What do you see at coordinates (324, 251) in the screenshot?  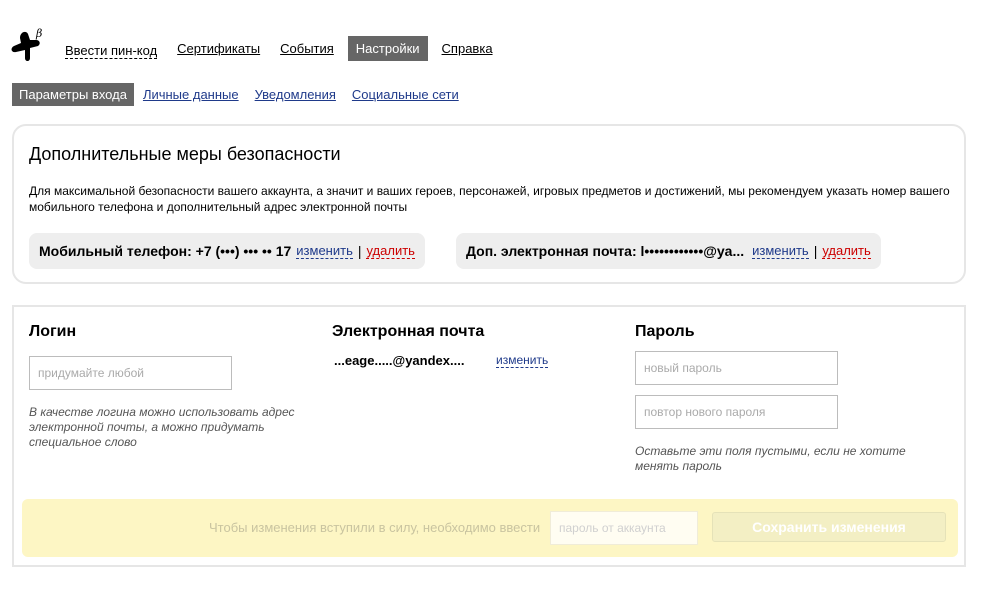 I see `phone-change-link: изменить` at bounding box center [324, 251].